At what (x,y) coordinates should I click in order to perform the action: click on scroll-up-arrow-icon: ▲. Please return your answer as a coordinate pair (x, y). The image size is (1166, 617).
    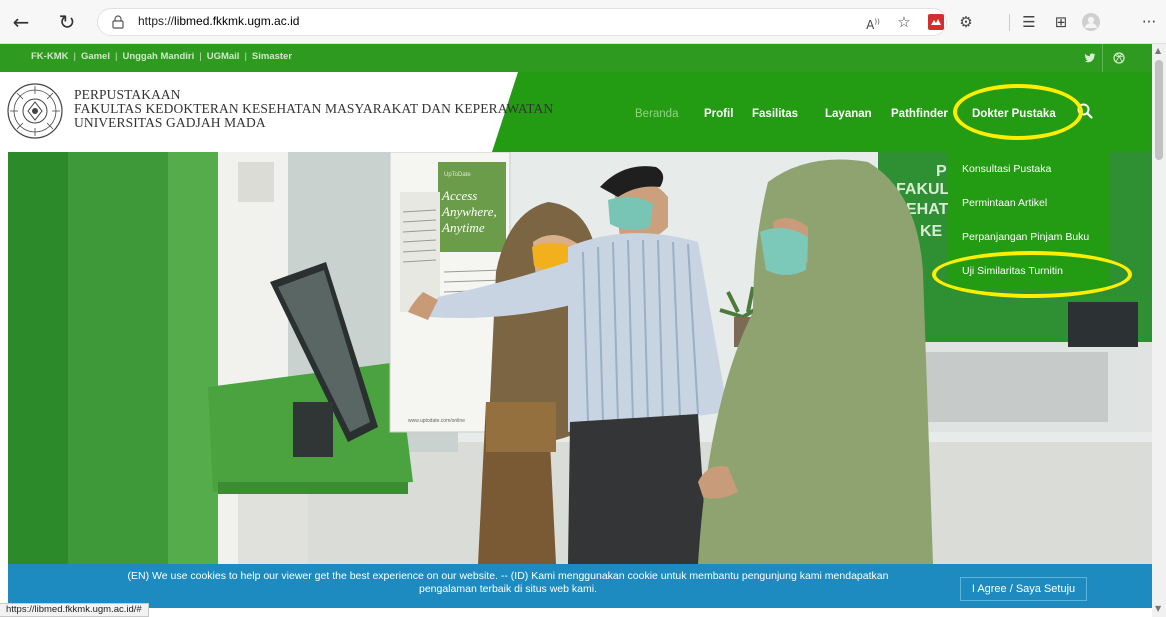
    Looking at the image, I should click on (1158, 50).